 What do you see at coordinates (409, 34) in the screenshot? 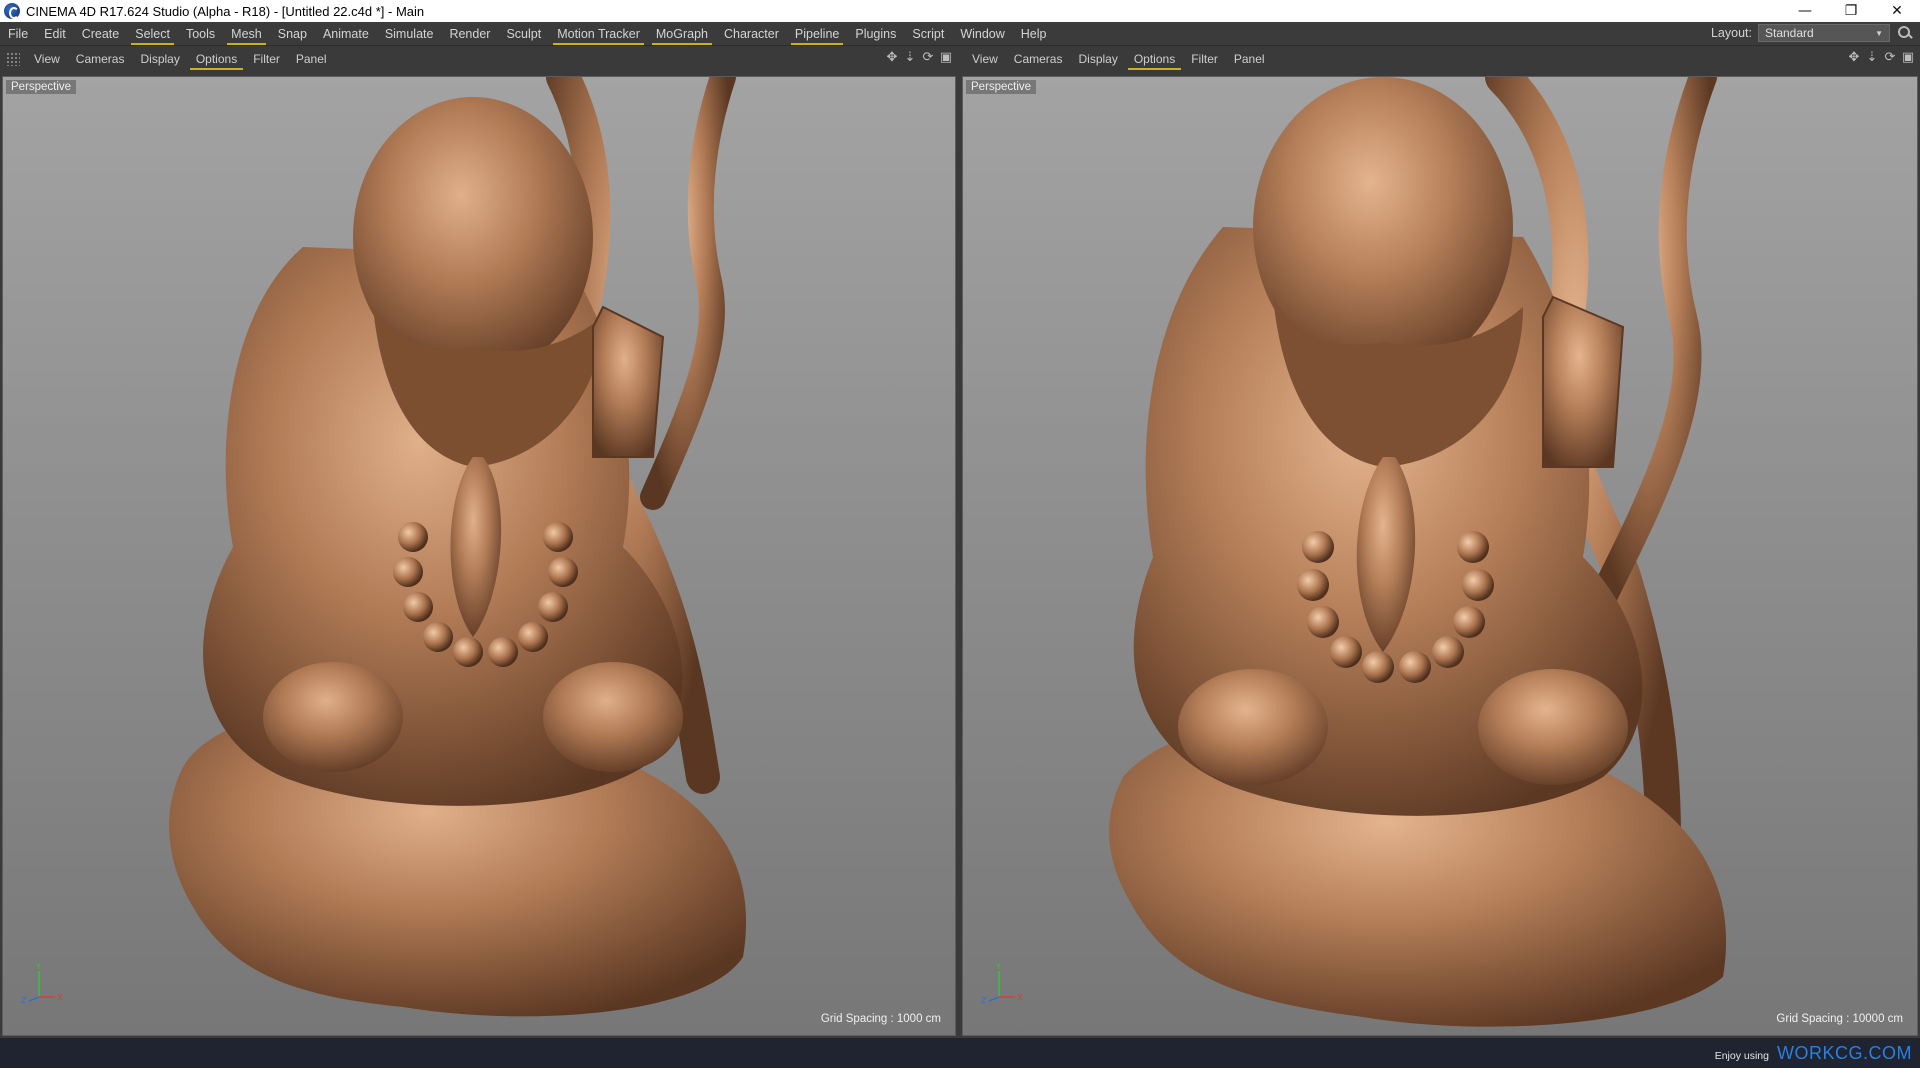
I see `menu-simulate: Simulate` at bounding box center [409, 34].